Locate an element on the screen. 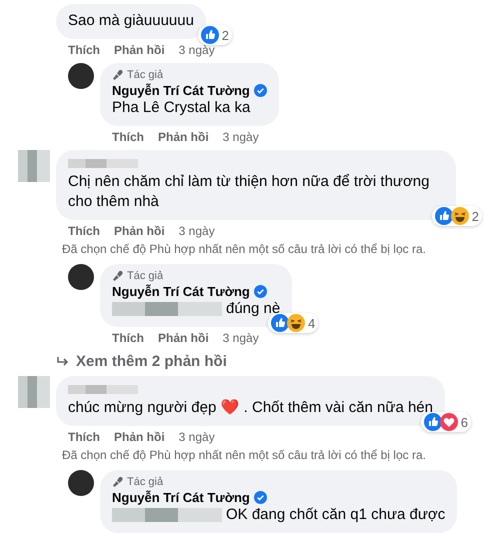  more-replies-link: Xem thêm 2 phản hồi is located at coordinates (151, 361).